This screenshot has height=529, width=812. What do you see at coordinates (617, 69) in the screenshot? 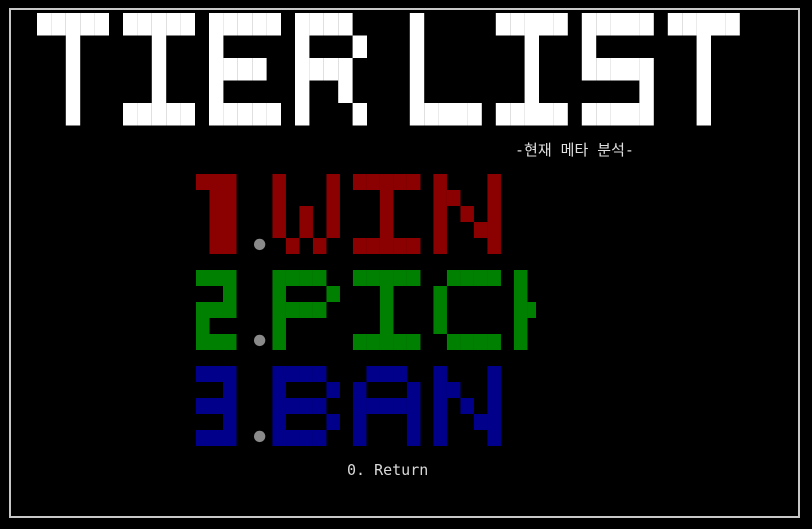
I see `title-glyph-s` at bounding box center [617, 69].